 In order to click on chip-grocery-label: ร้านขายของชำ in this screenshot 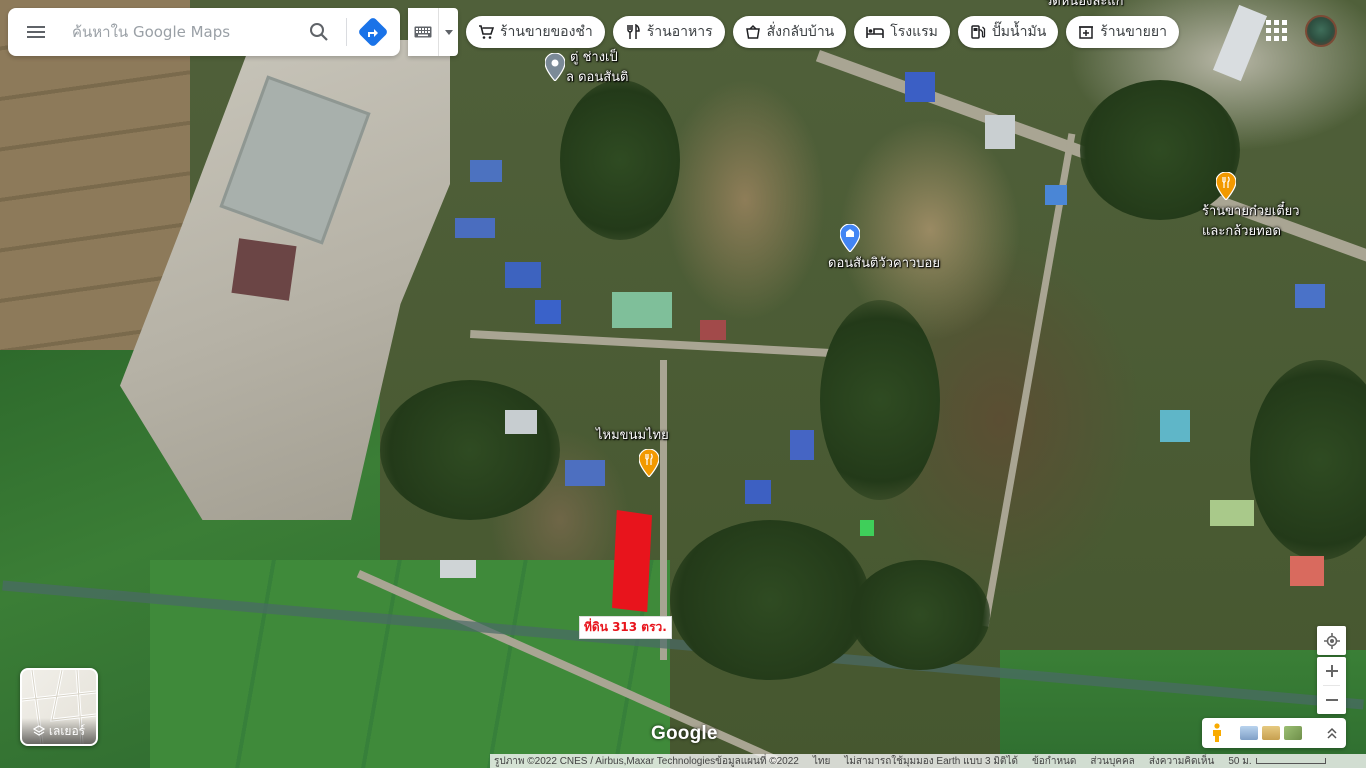, I will do `click(546, 32)`.